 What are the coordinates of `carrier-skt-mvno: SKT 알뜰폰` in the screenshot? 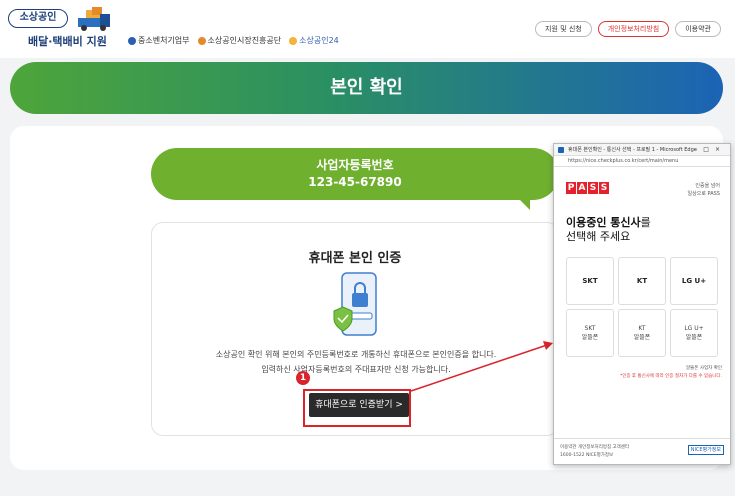 It's located at (590, 333).